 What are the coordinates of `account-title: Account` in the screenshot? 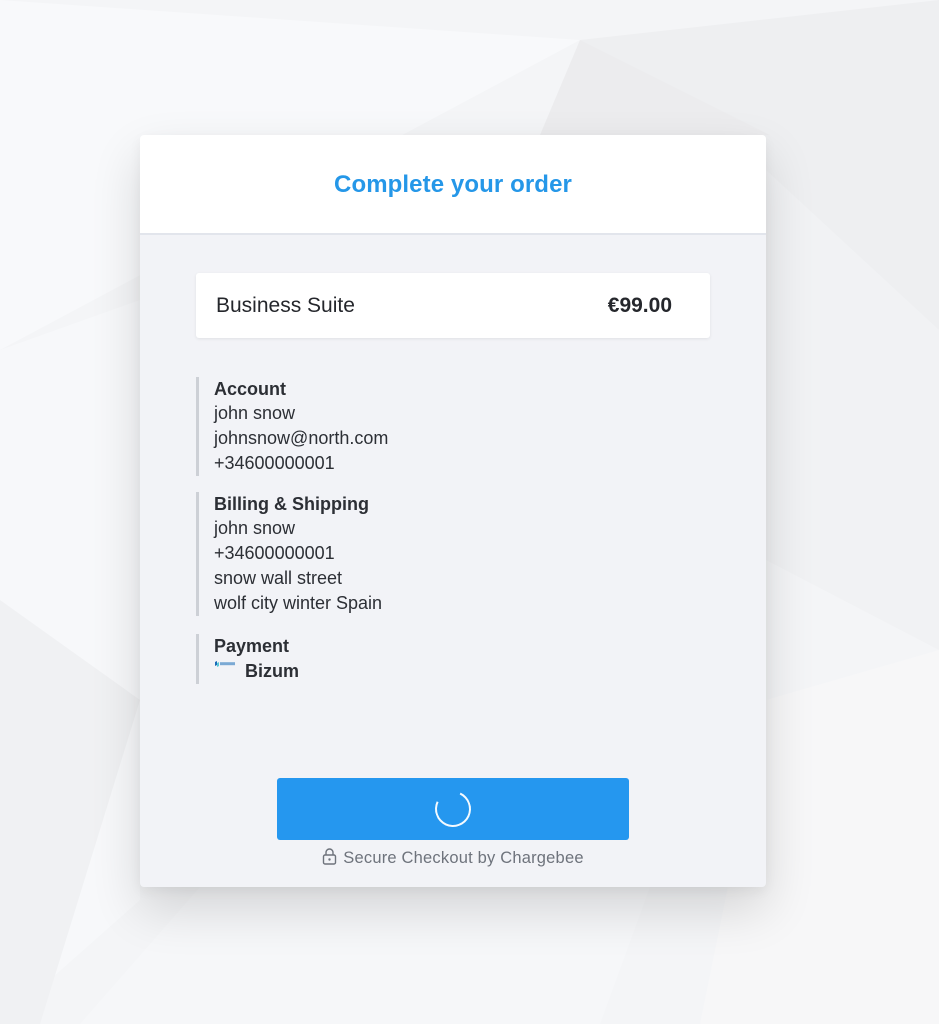 It's located at (250, 389).